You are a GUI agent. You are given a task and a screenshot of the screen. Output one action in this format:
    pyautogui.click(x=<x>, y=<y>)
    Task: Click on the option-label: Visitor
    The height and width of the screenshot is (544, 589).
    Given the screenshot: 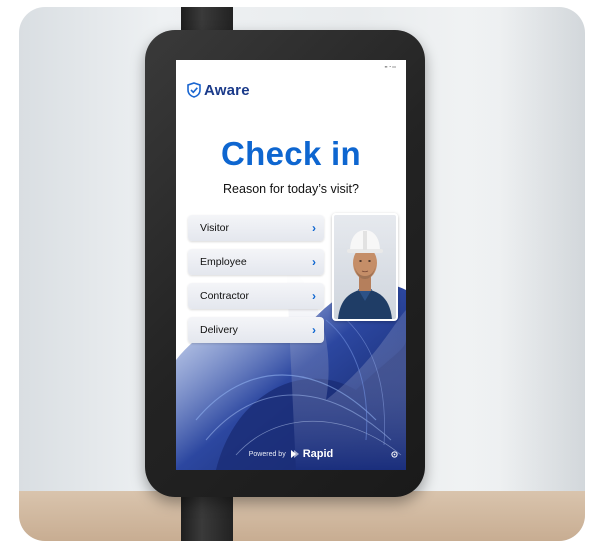 What is the action you would take?
    pyautogui.click(x=214, y=228)
    